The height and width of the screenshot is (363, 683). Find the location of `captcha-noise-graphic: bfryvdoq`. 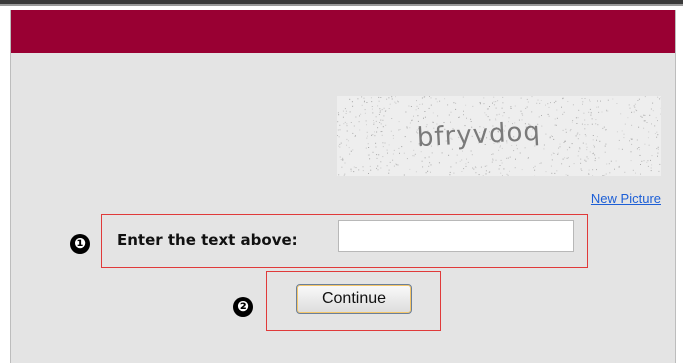

captcha-noise-graphic: bfryvdoq is located at coordinates (499, 136).